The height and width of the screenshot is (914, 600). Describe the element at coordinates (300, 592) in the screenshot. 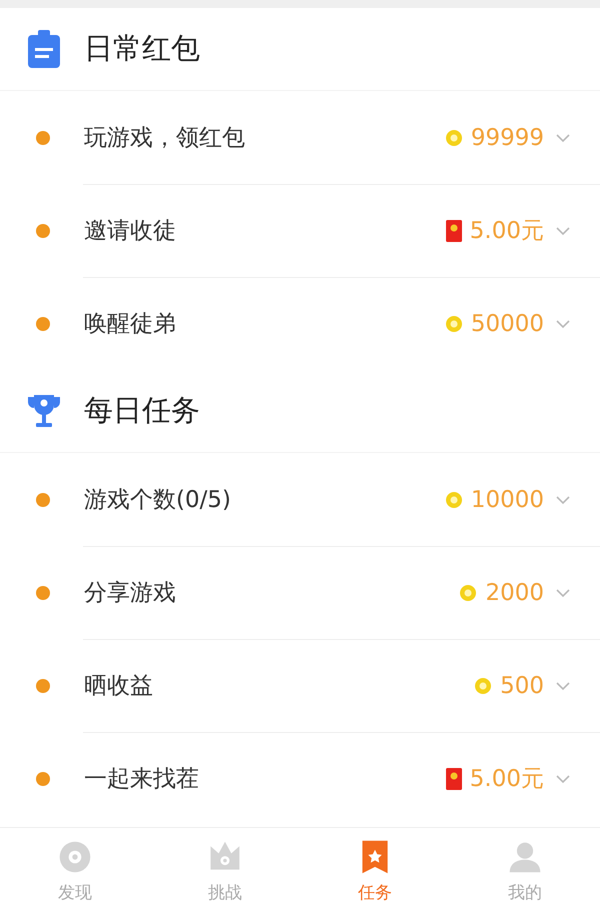

I see `task-row: 分享游戏 2000` at that location.